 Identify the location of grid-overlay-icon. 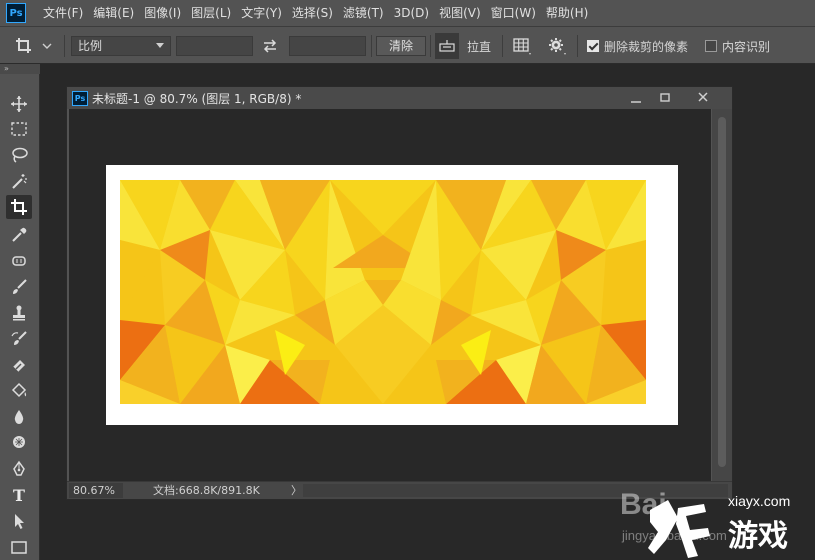
(522, 46).